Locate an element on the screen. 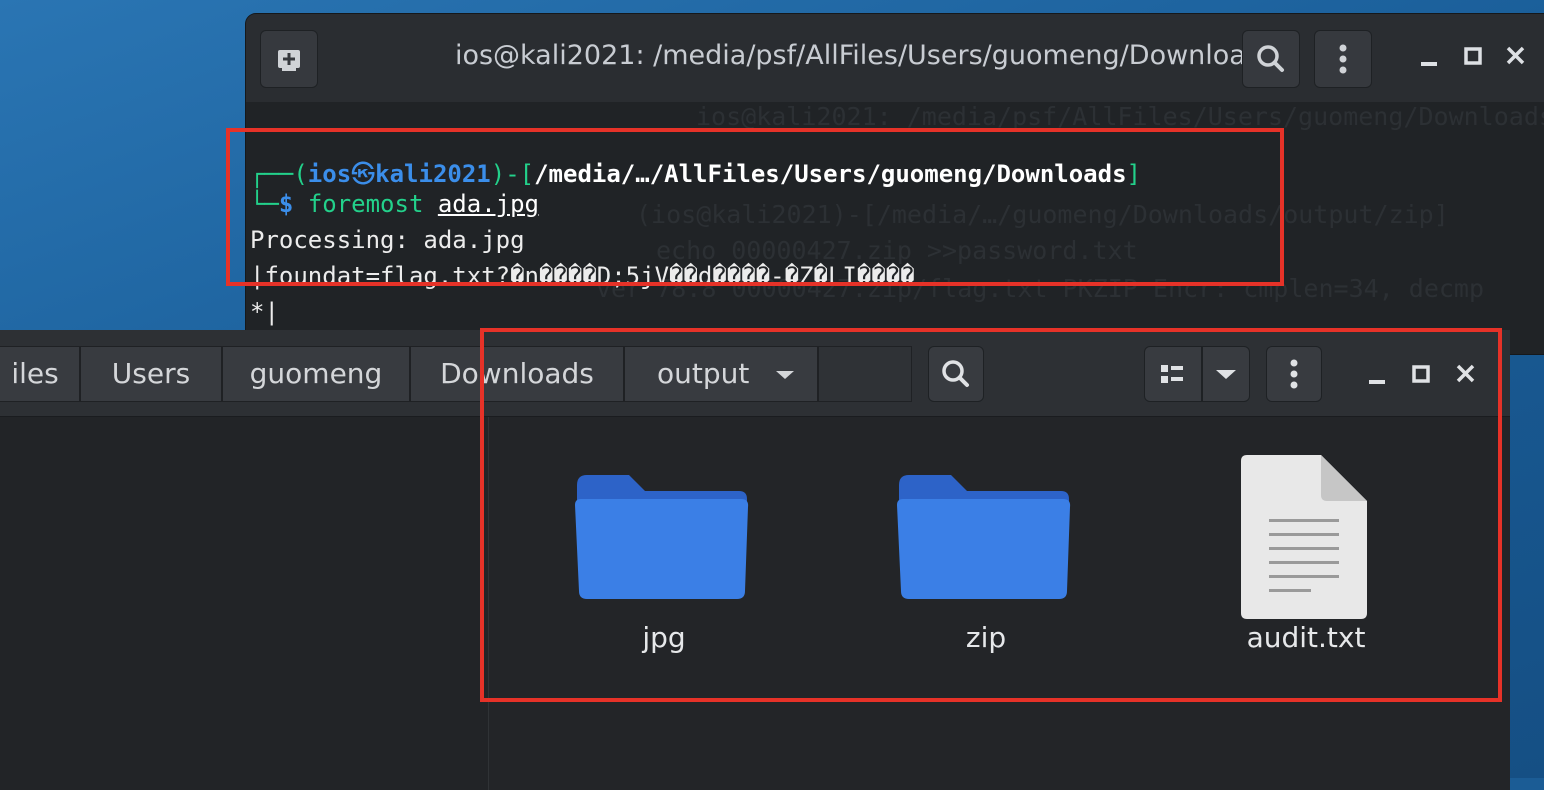  maximize-button is located at coordinates (1474, 56).